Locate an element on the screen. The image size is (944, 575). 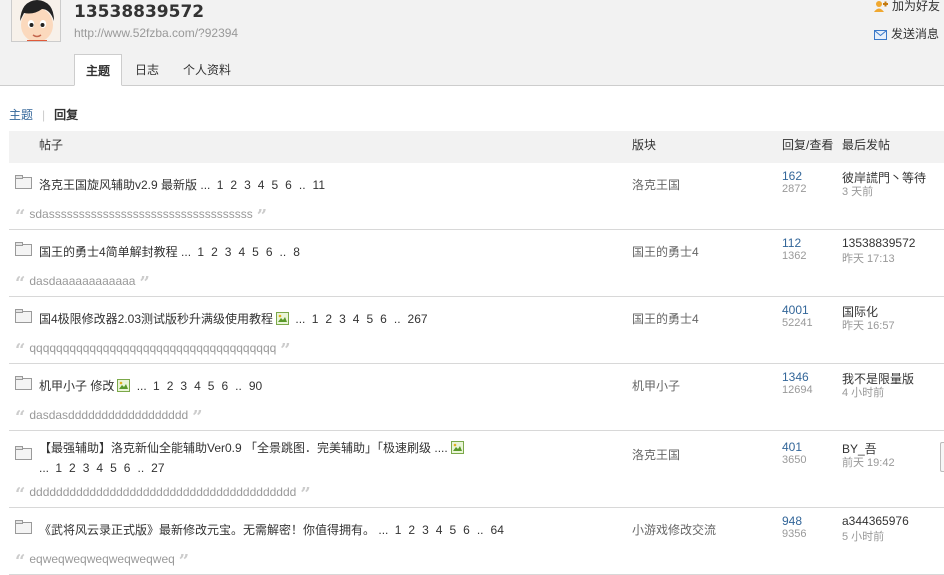
page-link: 27 is located at coordinates (157, 468).